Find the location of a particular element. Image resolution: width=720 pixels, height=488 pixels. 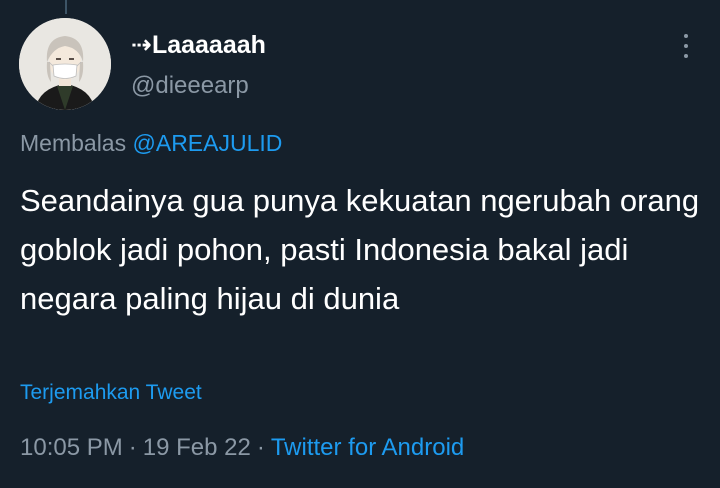

avatar is located at coordinates (65, 64).